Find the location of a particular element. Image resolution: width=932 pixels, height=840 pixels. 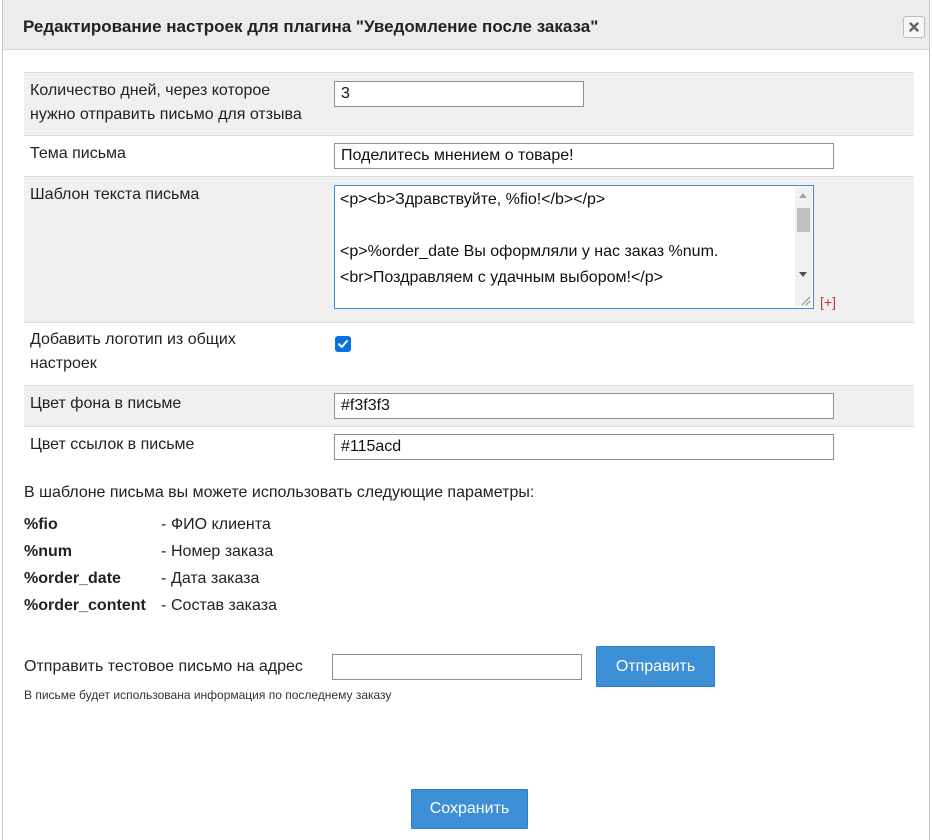

template-label: Шаблон текста письма is located at coordinates (115, 194).